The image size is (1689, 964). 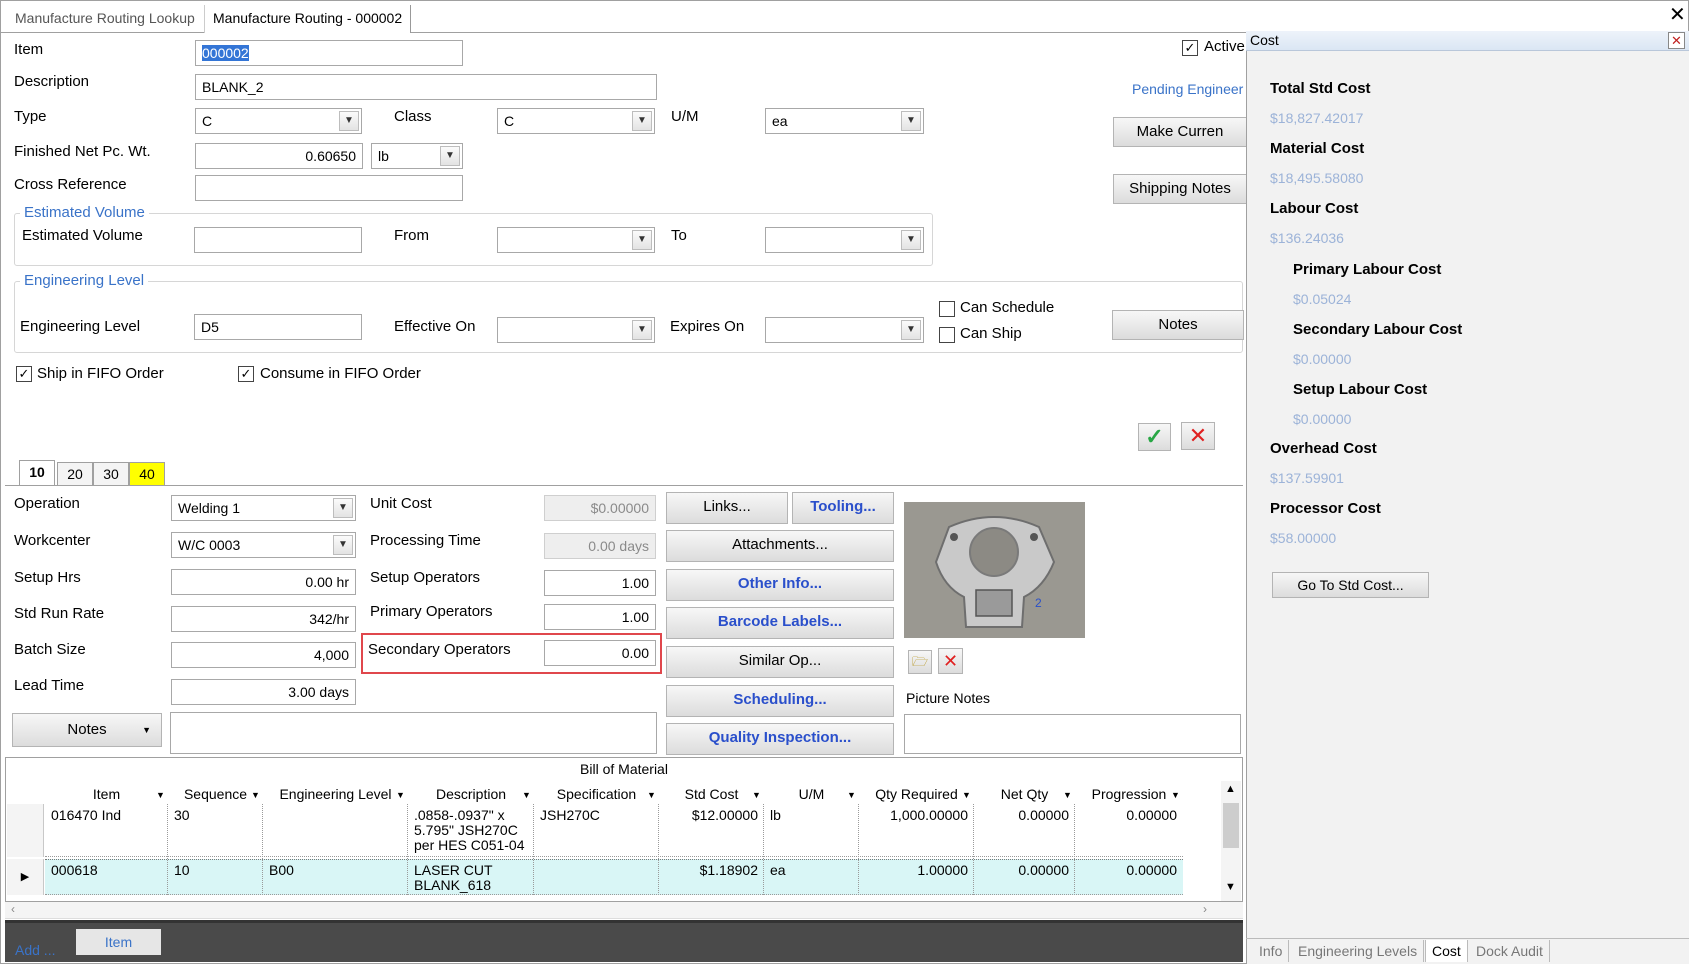 What do you see at coordinates (1129, 794) in the screenshot?
I see `bom-column-header: Progression` at bounding box center [1129, 794].